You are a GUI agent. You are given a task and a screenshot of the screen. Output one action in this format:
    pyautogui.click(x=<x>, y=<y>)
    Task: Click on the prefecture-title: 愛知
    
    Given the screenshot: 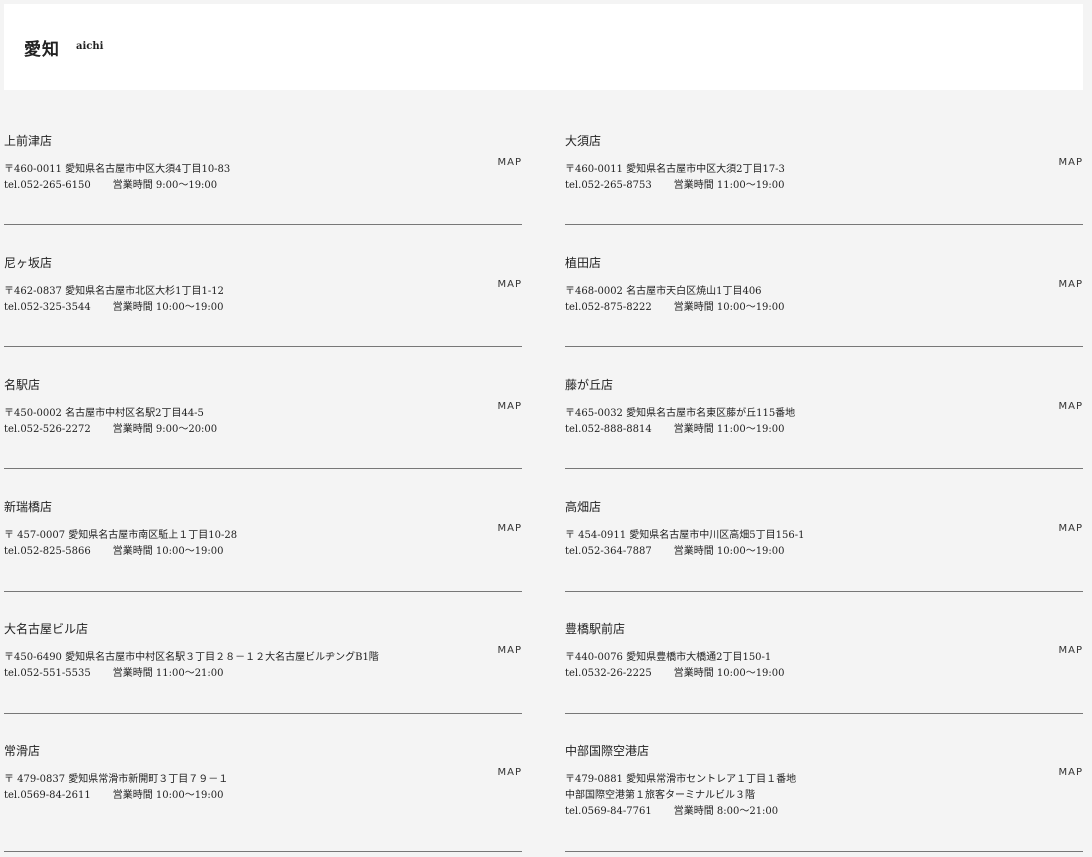 What is the action you would take?
    pyautogui.click(x=42, y=50)
    